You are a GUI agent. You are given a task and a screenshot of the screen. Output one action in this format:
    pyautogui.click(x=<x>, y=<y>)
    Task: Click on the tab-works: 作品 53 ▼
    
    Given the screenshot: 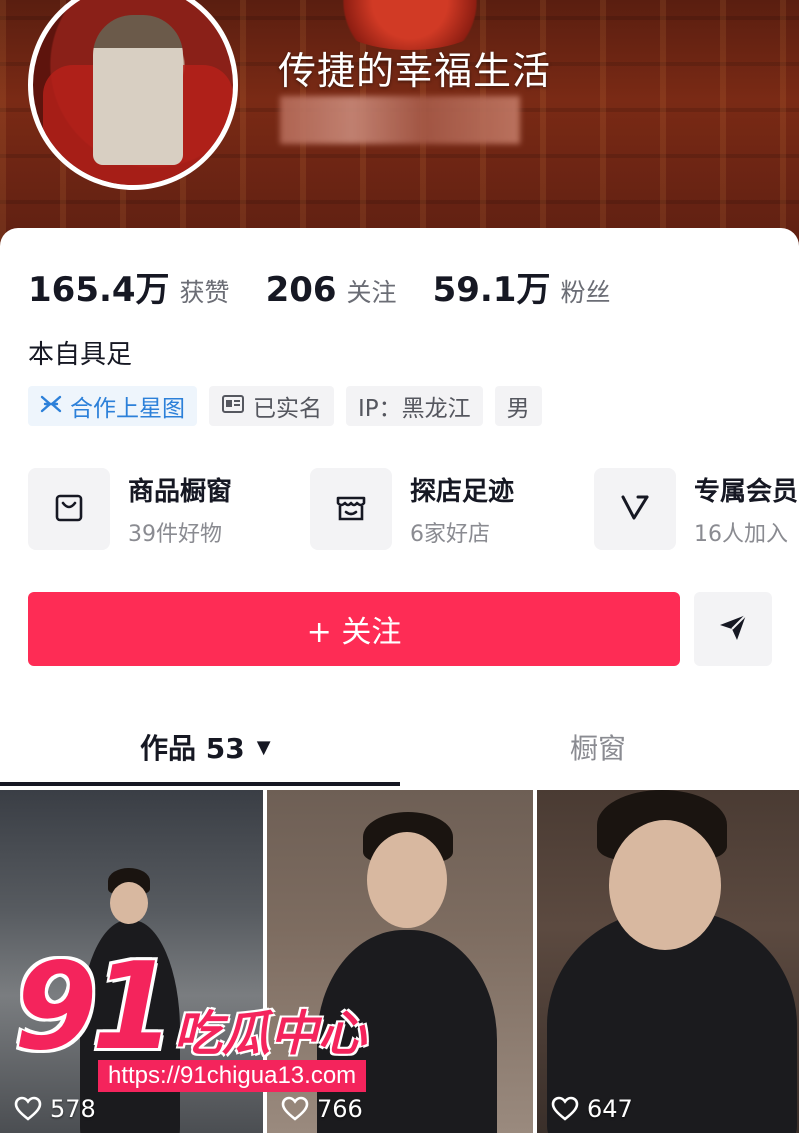 What is the action you would take?
    pyautogui.click(x=205, y=747)
    